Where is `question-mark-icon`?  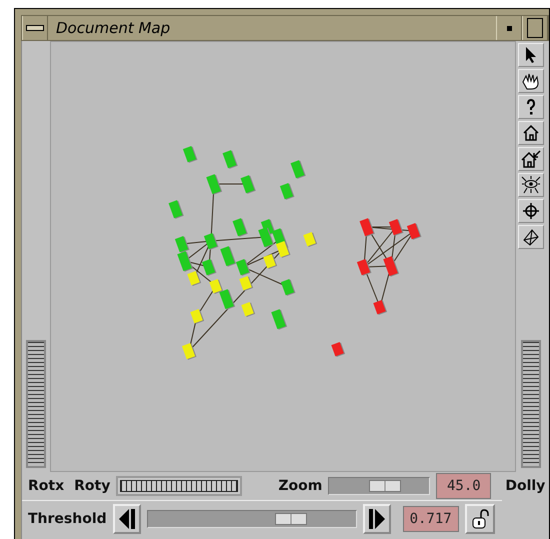
question-mark-icon is located at coordinates (531, 107).